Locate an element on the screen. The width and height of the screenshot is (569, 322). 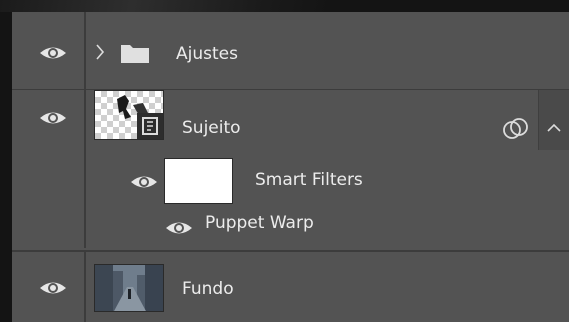
background-streak is located at coordinates (165, 6).